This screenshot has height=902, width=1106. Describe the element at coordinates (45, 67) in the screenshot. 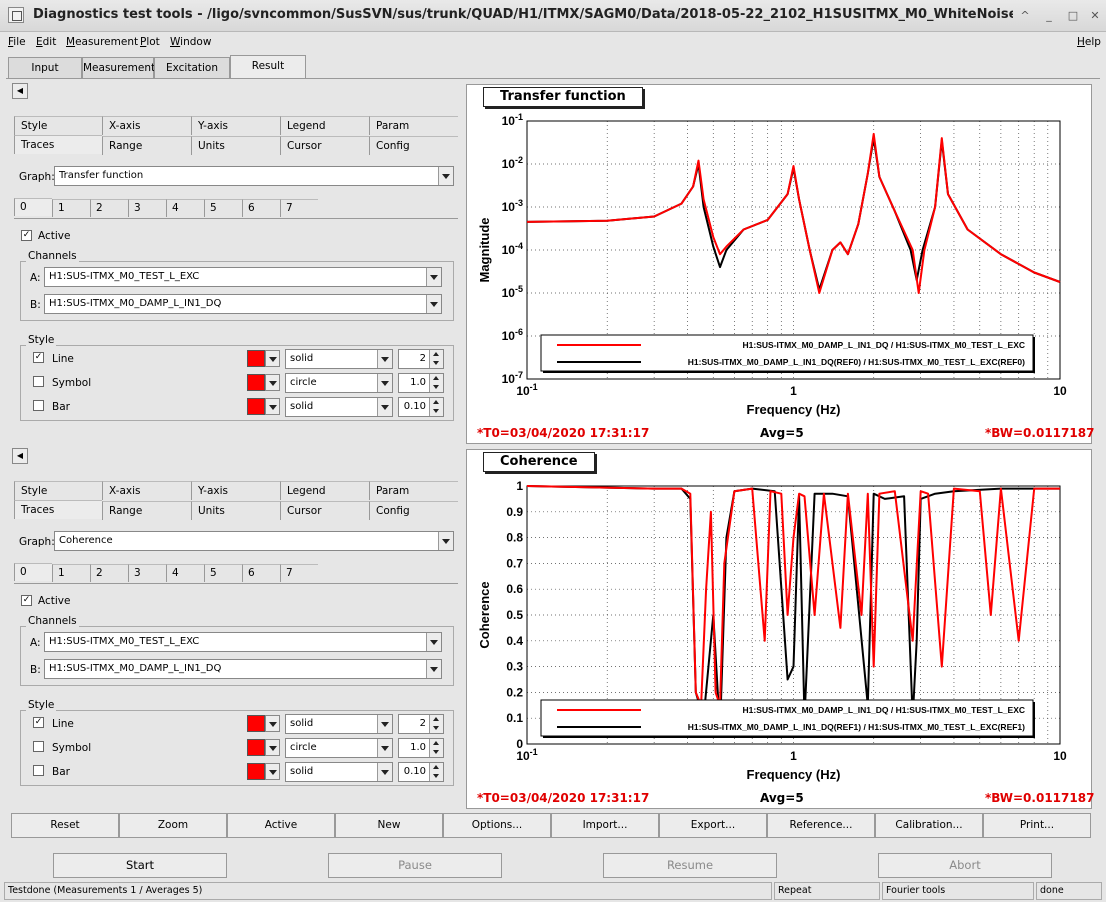

I see `tab-input: Input` at that location.